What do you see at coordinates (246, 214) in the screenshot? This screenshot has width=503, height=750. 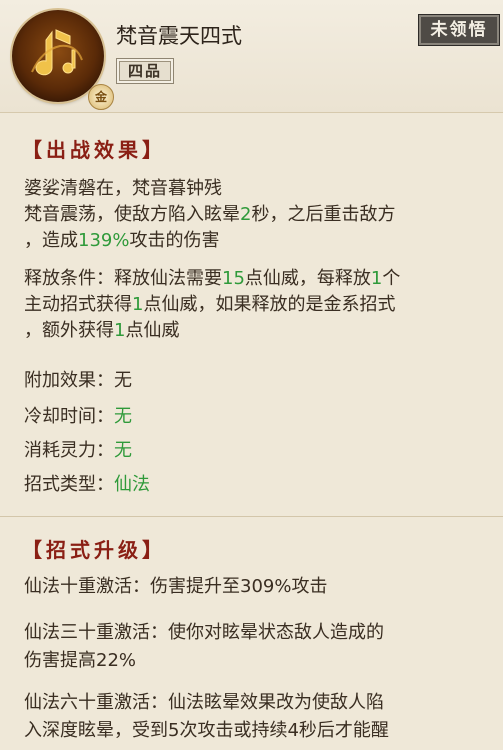 I see `stun-seconds: 2` at bounding box center [246, 214].